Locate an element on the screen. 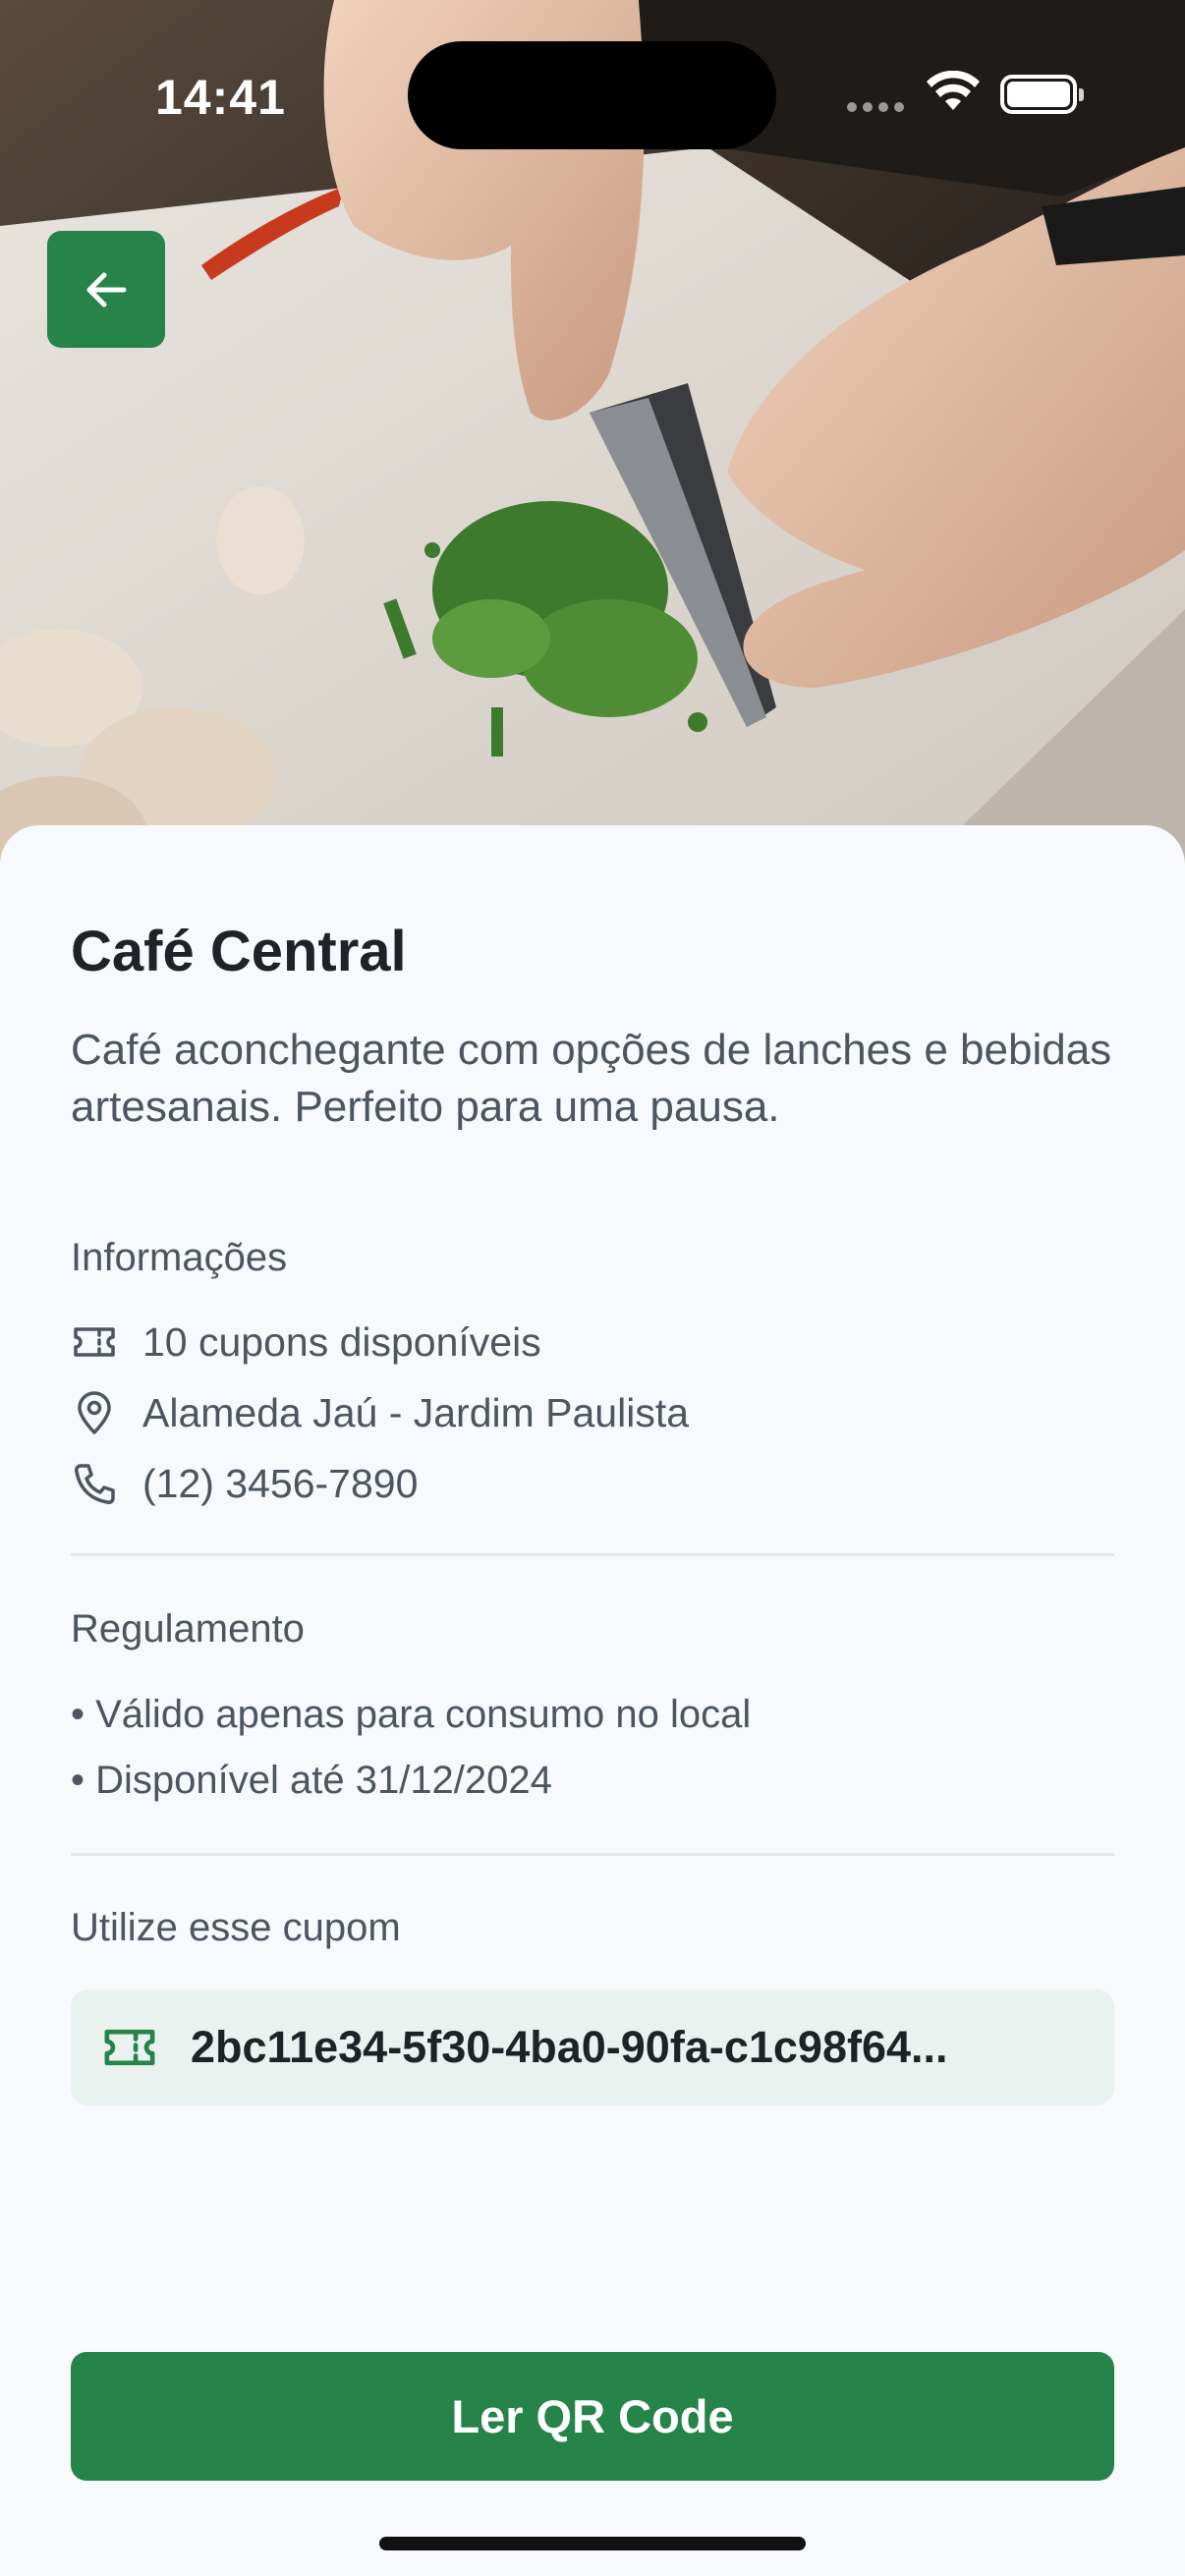 The width and height of the screenshot is (1185, 2576). status-time: 14:41 is located at coordinates (221, 97).